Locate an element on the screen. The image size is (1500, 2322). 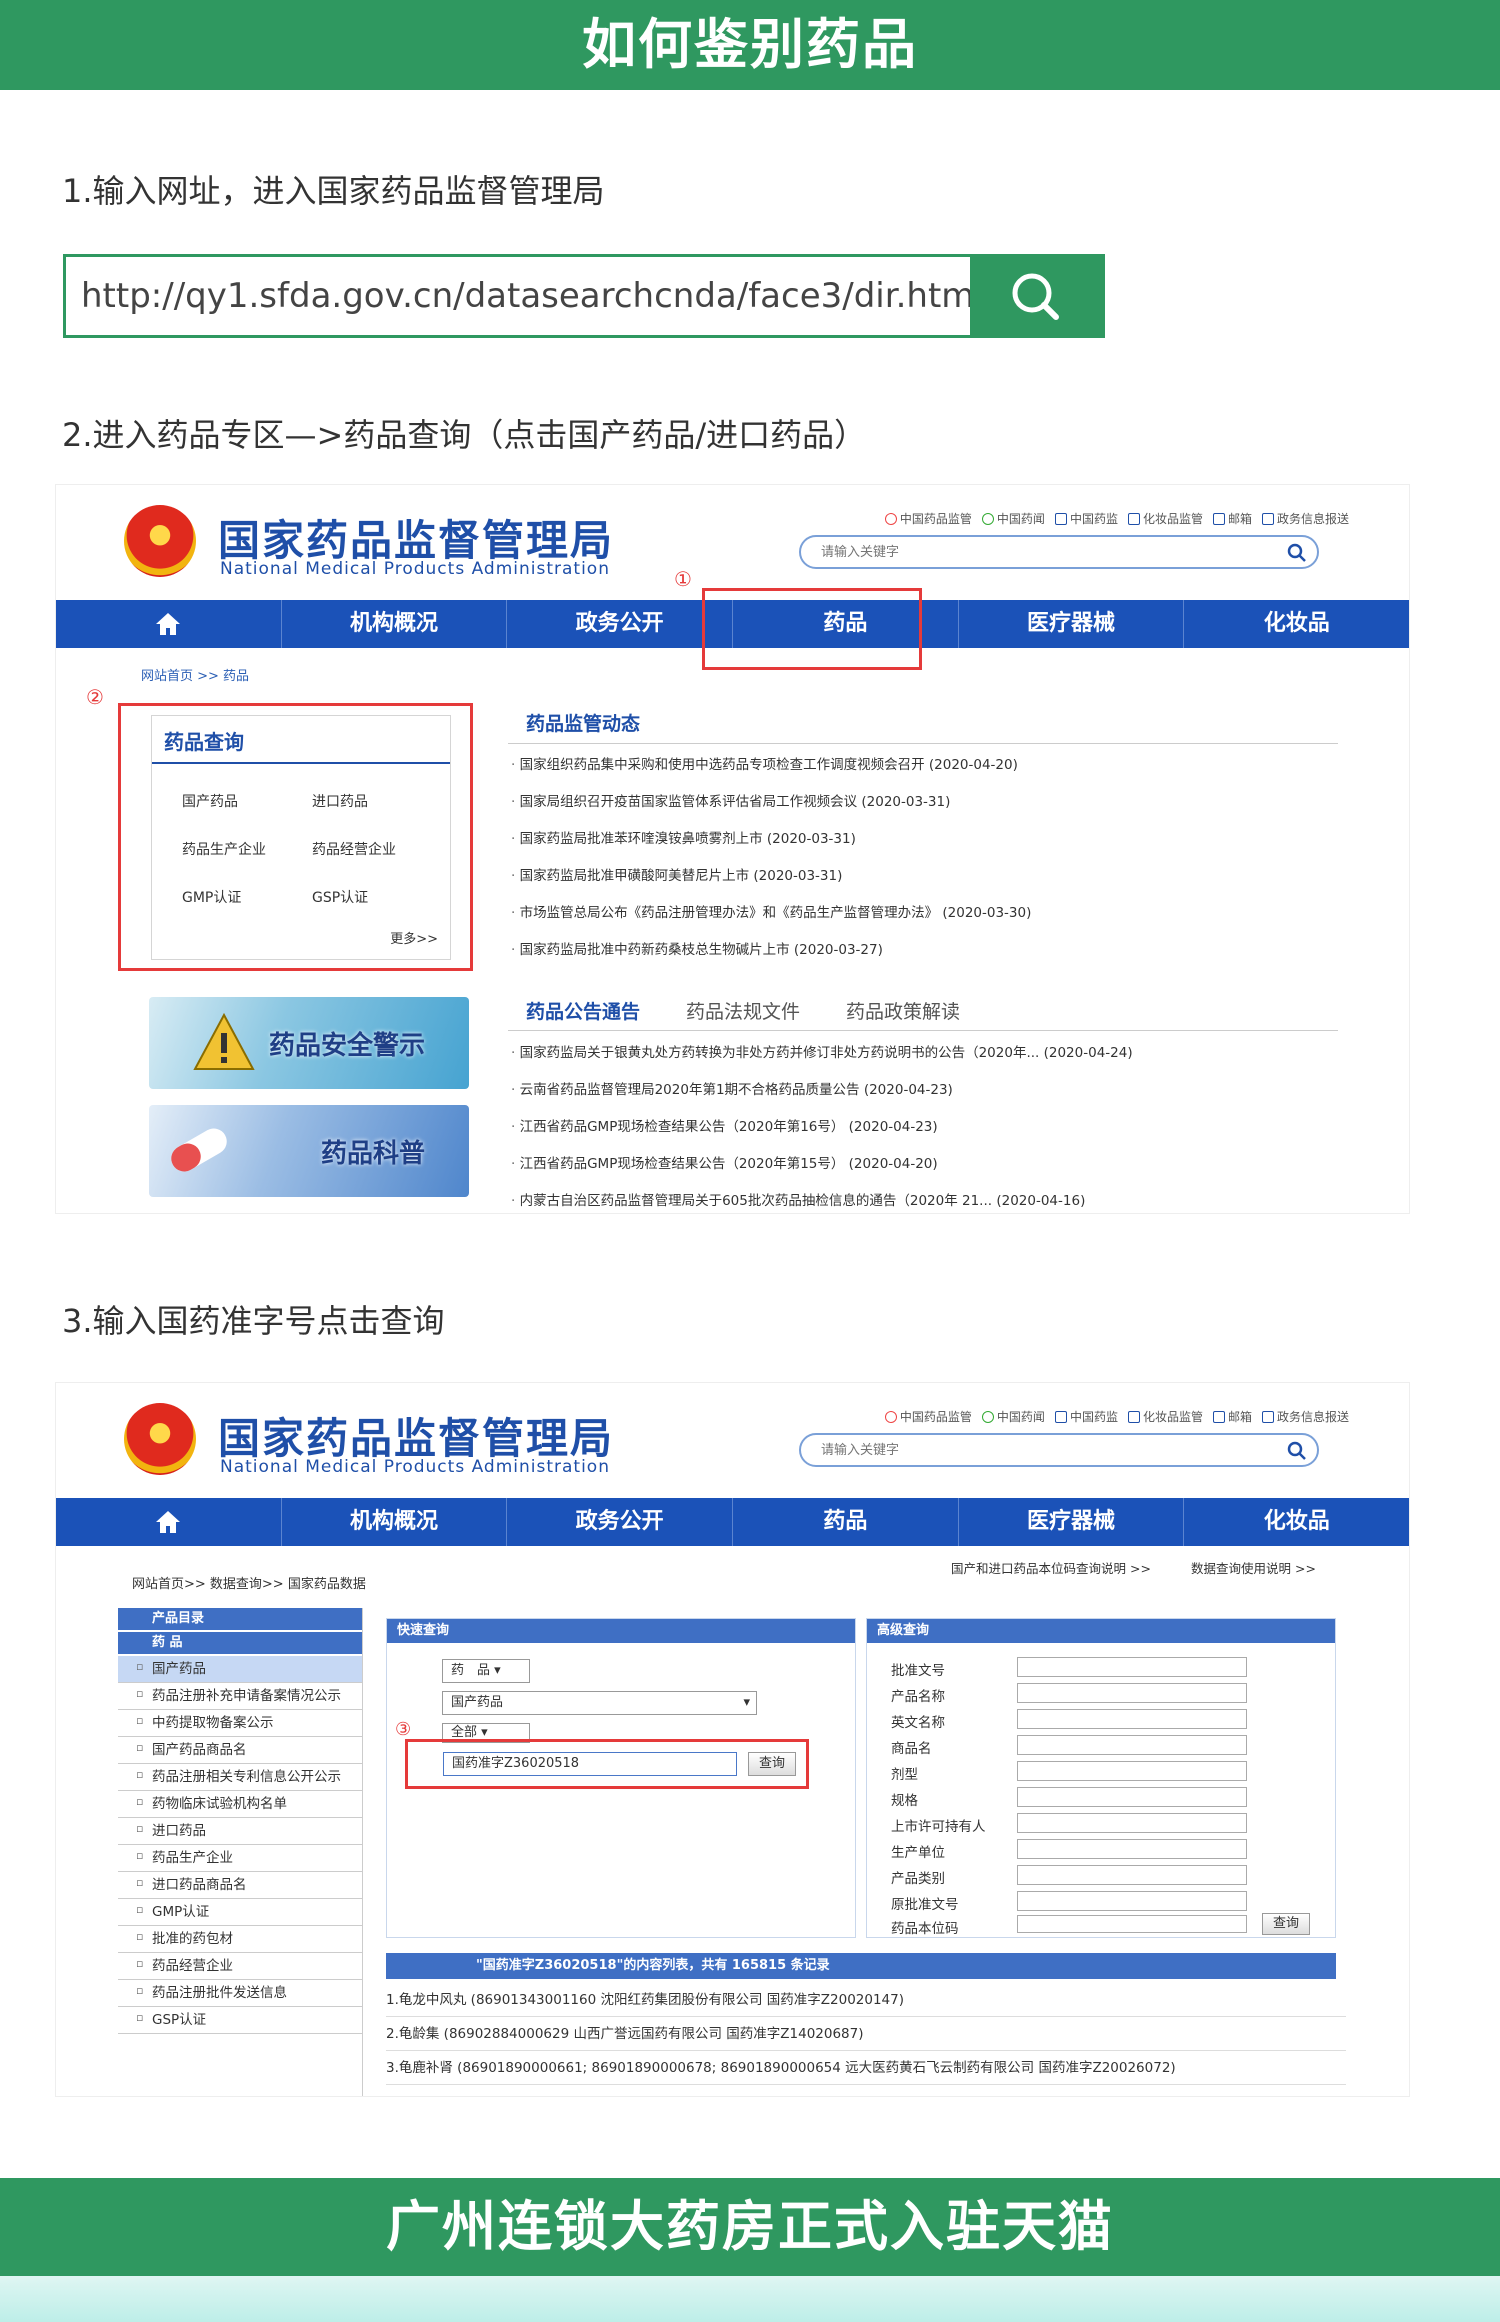
tree-item: 药品生产企业 is located at coordinates (240, 1857).